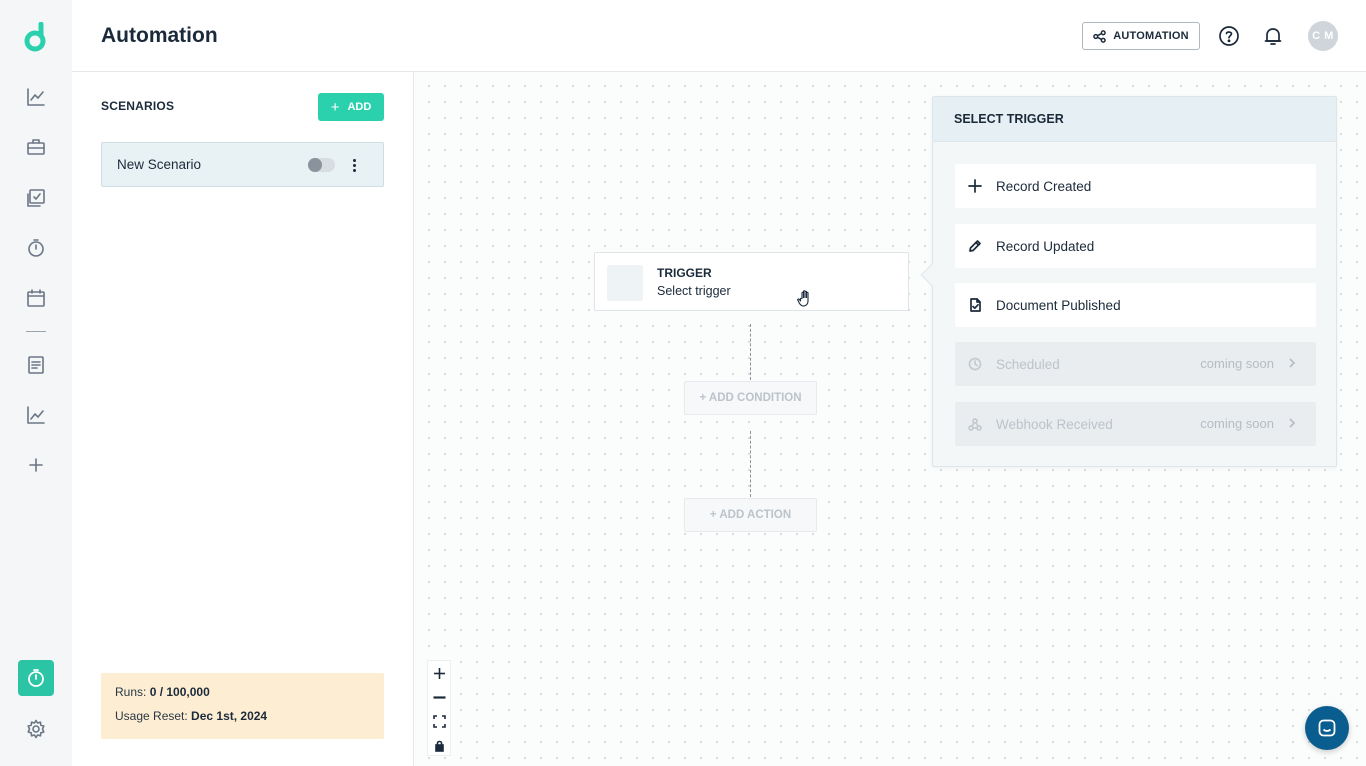 The image size is (1366, 766). I want to click on trigger-node-title: TRIGGER, so click(684, 273).